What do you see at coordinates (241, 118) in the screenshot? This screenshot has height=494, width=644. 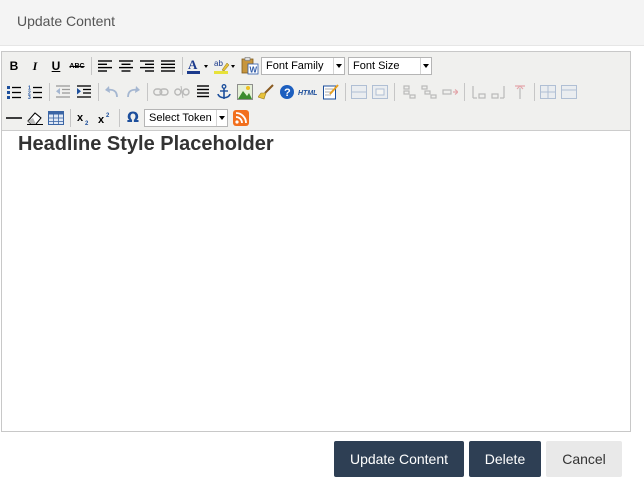 I see `rss-button` at bounding box center [241, 118].